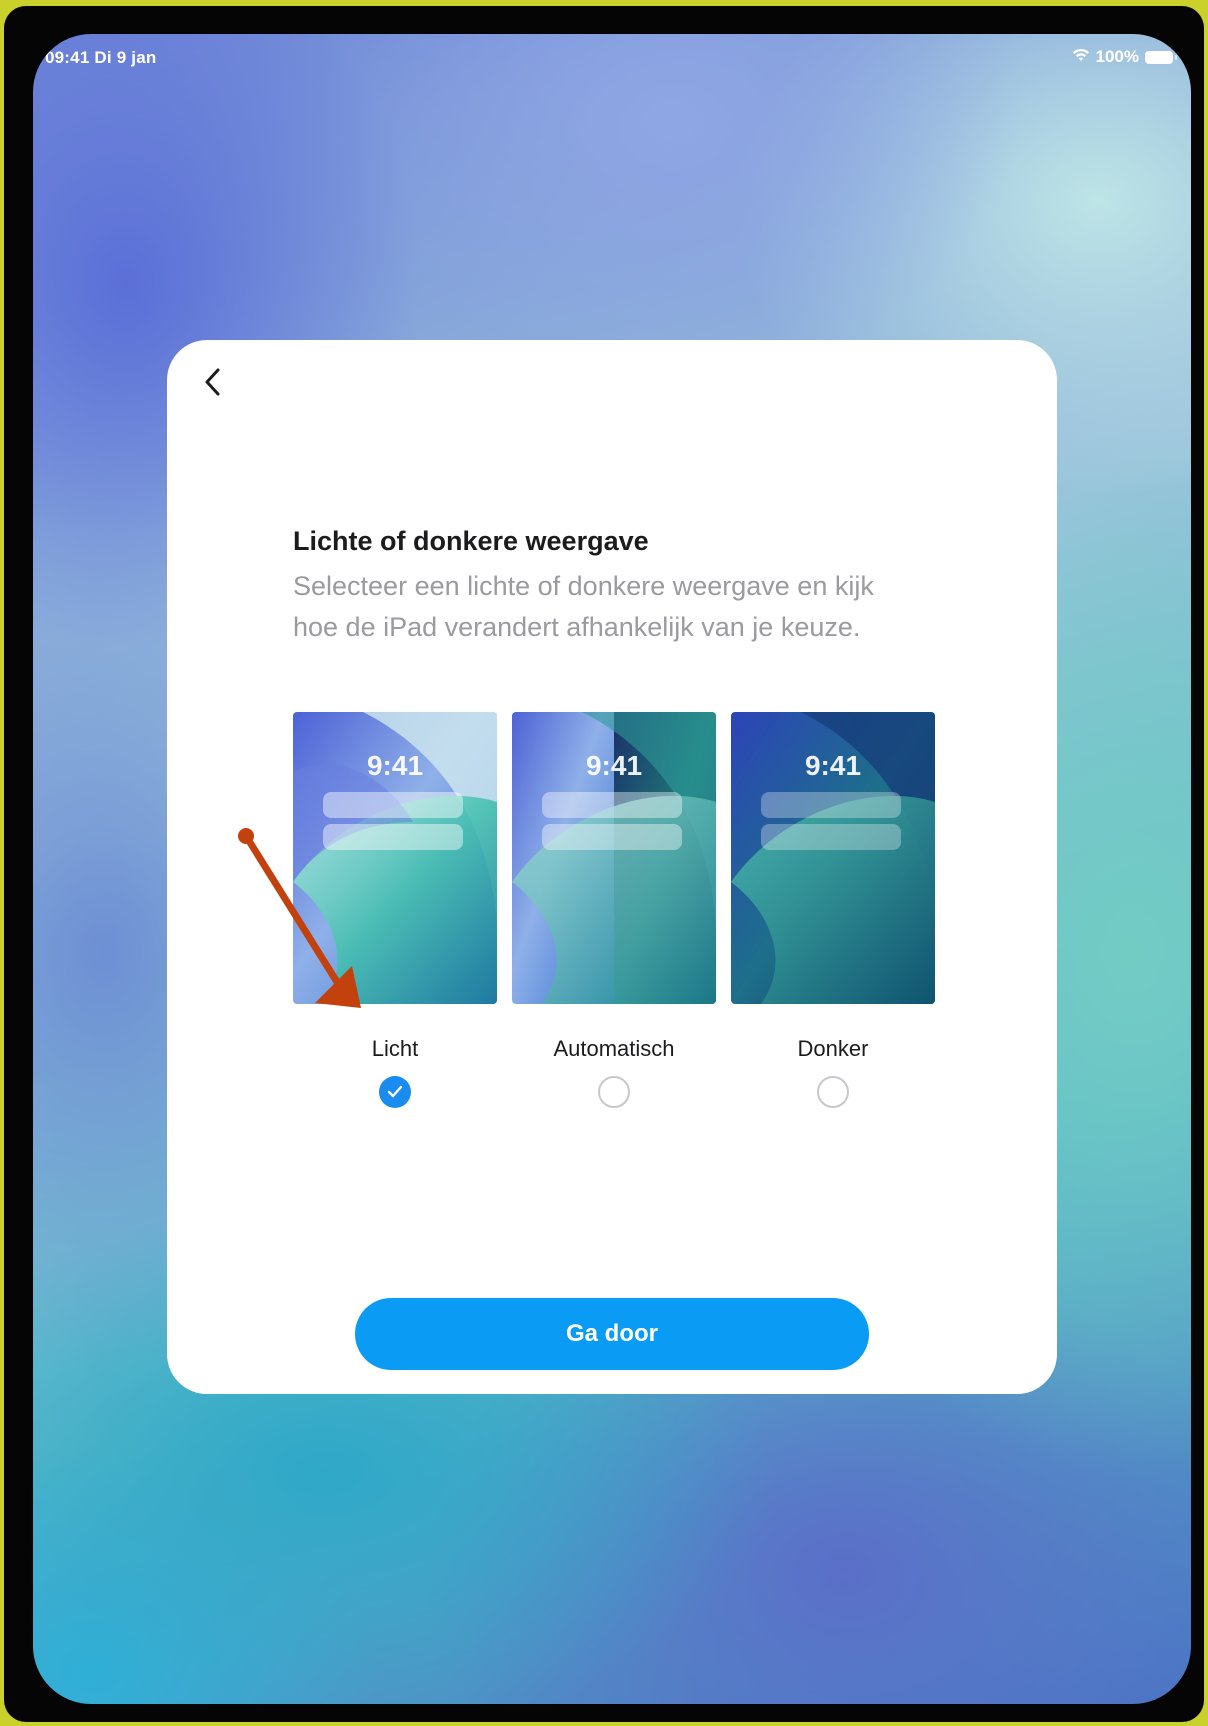 The height and width of the screenshot is (1726, 1208). Describe the element at coordinates (1161, 57) in the screenshot. I see `battery-icon` at that location.